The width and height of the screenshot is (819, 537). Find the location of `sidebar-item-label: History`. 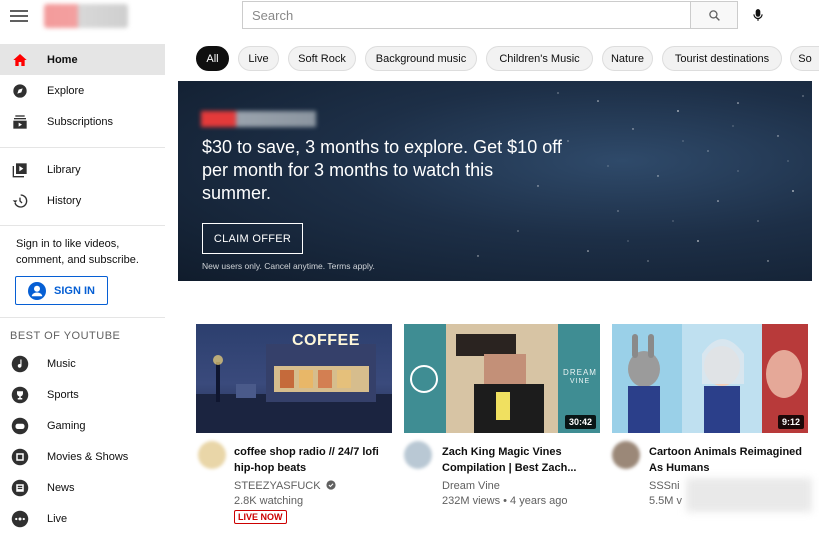

sidebar-item-label: History is located at coordinates (64, 200).